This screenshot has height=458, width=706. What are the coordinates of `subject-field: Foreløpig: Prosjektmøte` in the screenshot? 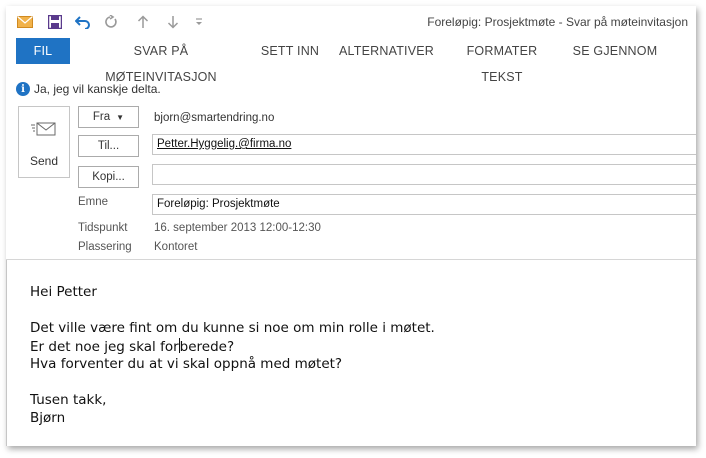 It's located at (424, 204).